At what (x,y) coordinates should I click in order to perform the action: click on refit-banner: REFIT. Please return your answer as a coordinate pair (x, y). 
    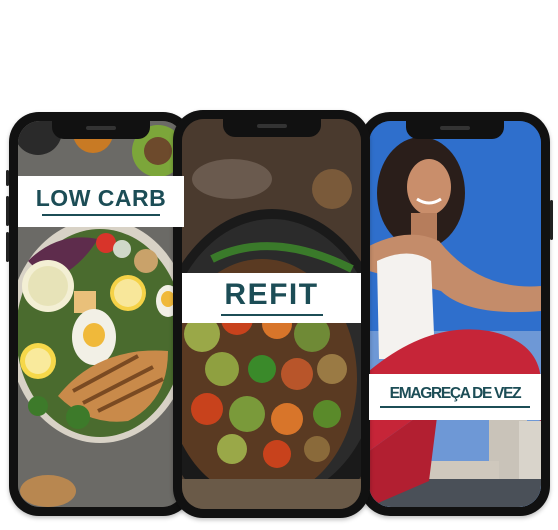
    Looking at the image, I should click on (271, 298).